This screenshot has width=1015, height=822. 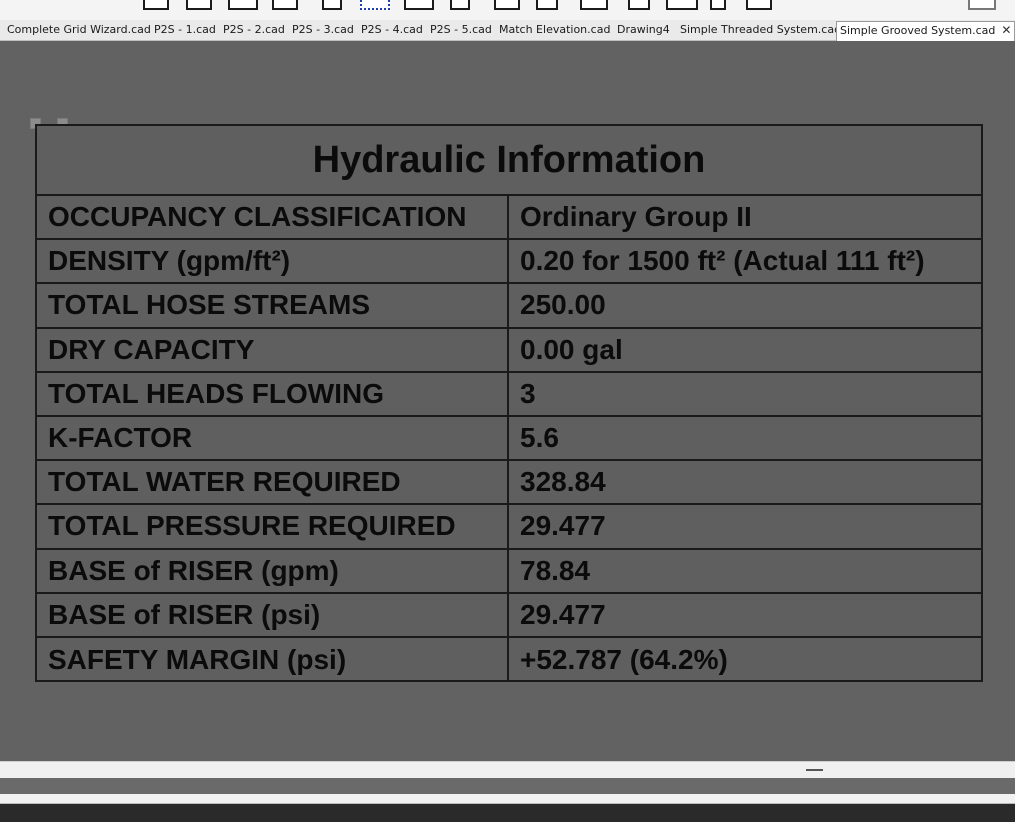 What do you see at coordinates (571, 349) in the screenshot?
I see `row-value: 0.00 gal` at bounding box center [571, 349].